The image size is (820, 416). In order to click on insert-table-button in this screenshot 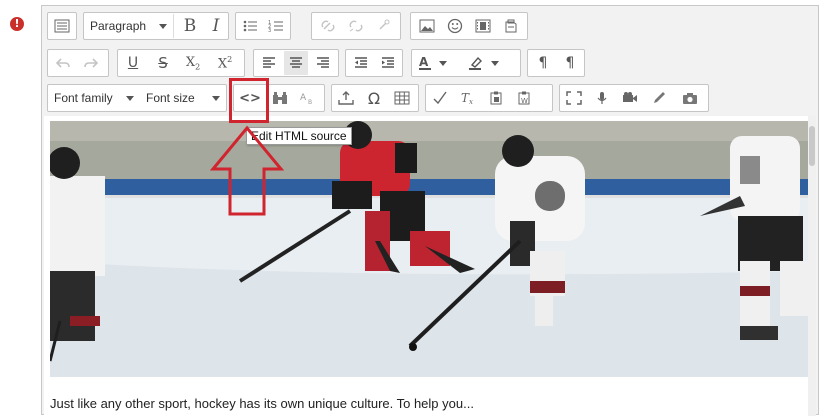, I will do `click(402, 98)`.